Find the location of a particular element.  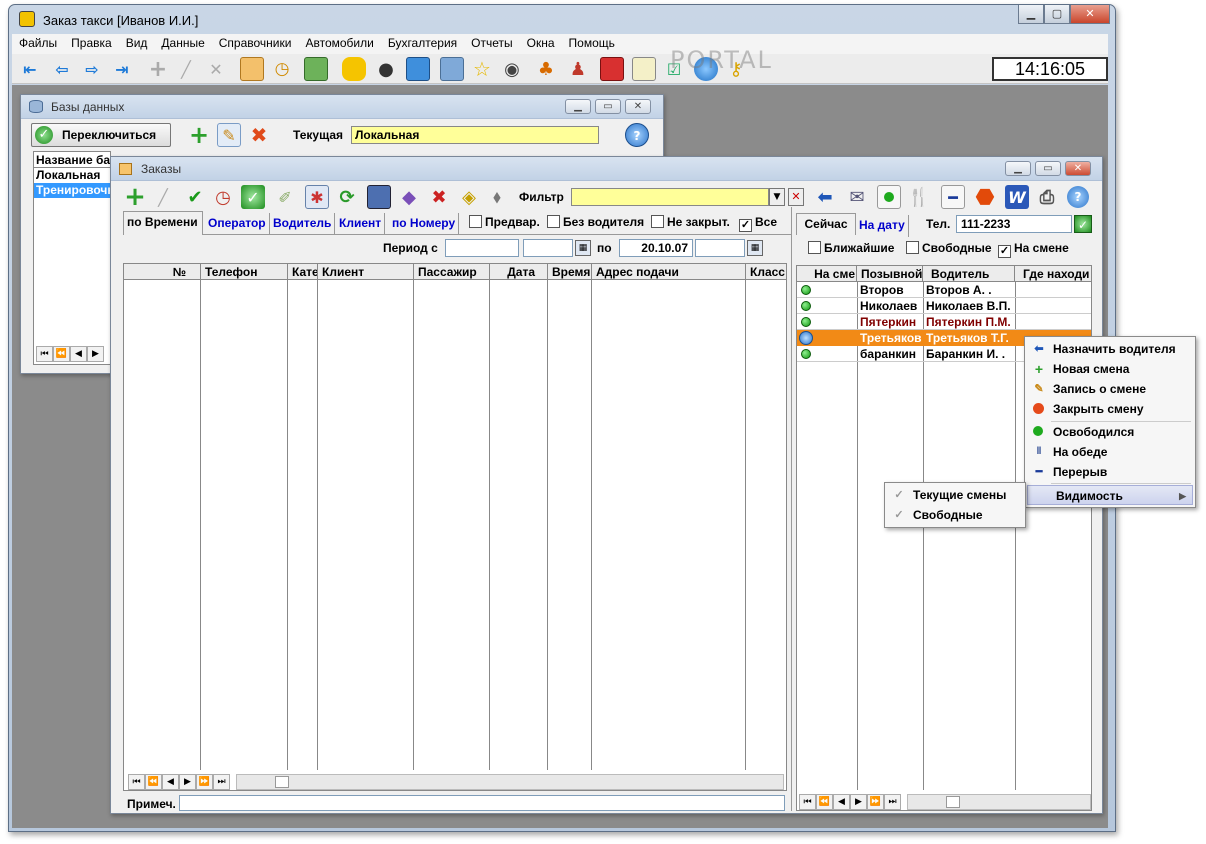

tel-confirm-icon: ✓ is located at coordinates (1083, 224).